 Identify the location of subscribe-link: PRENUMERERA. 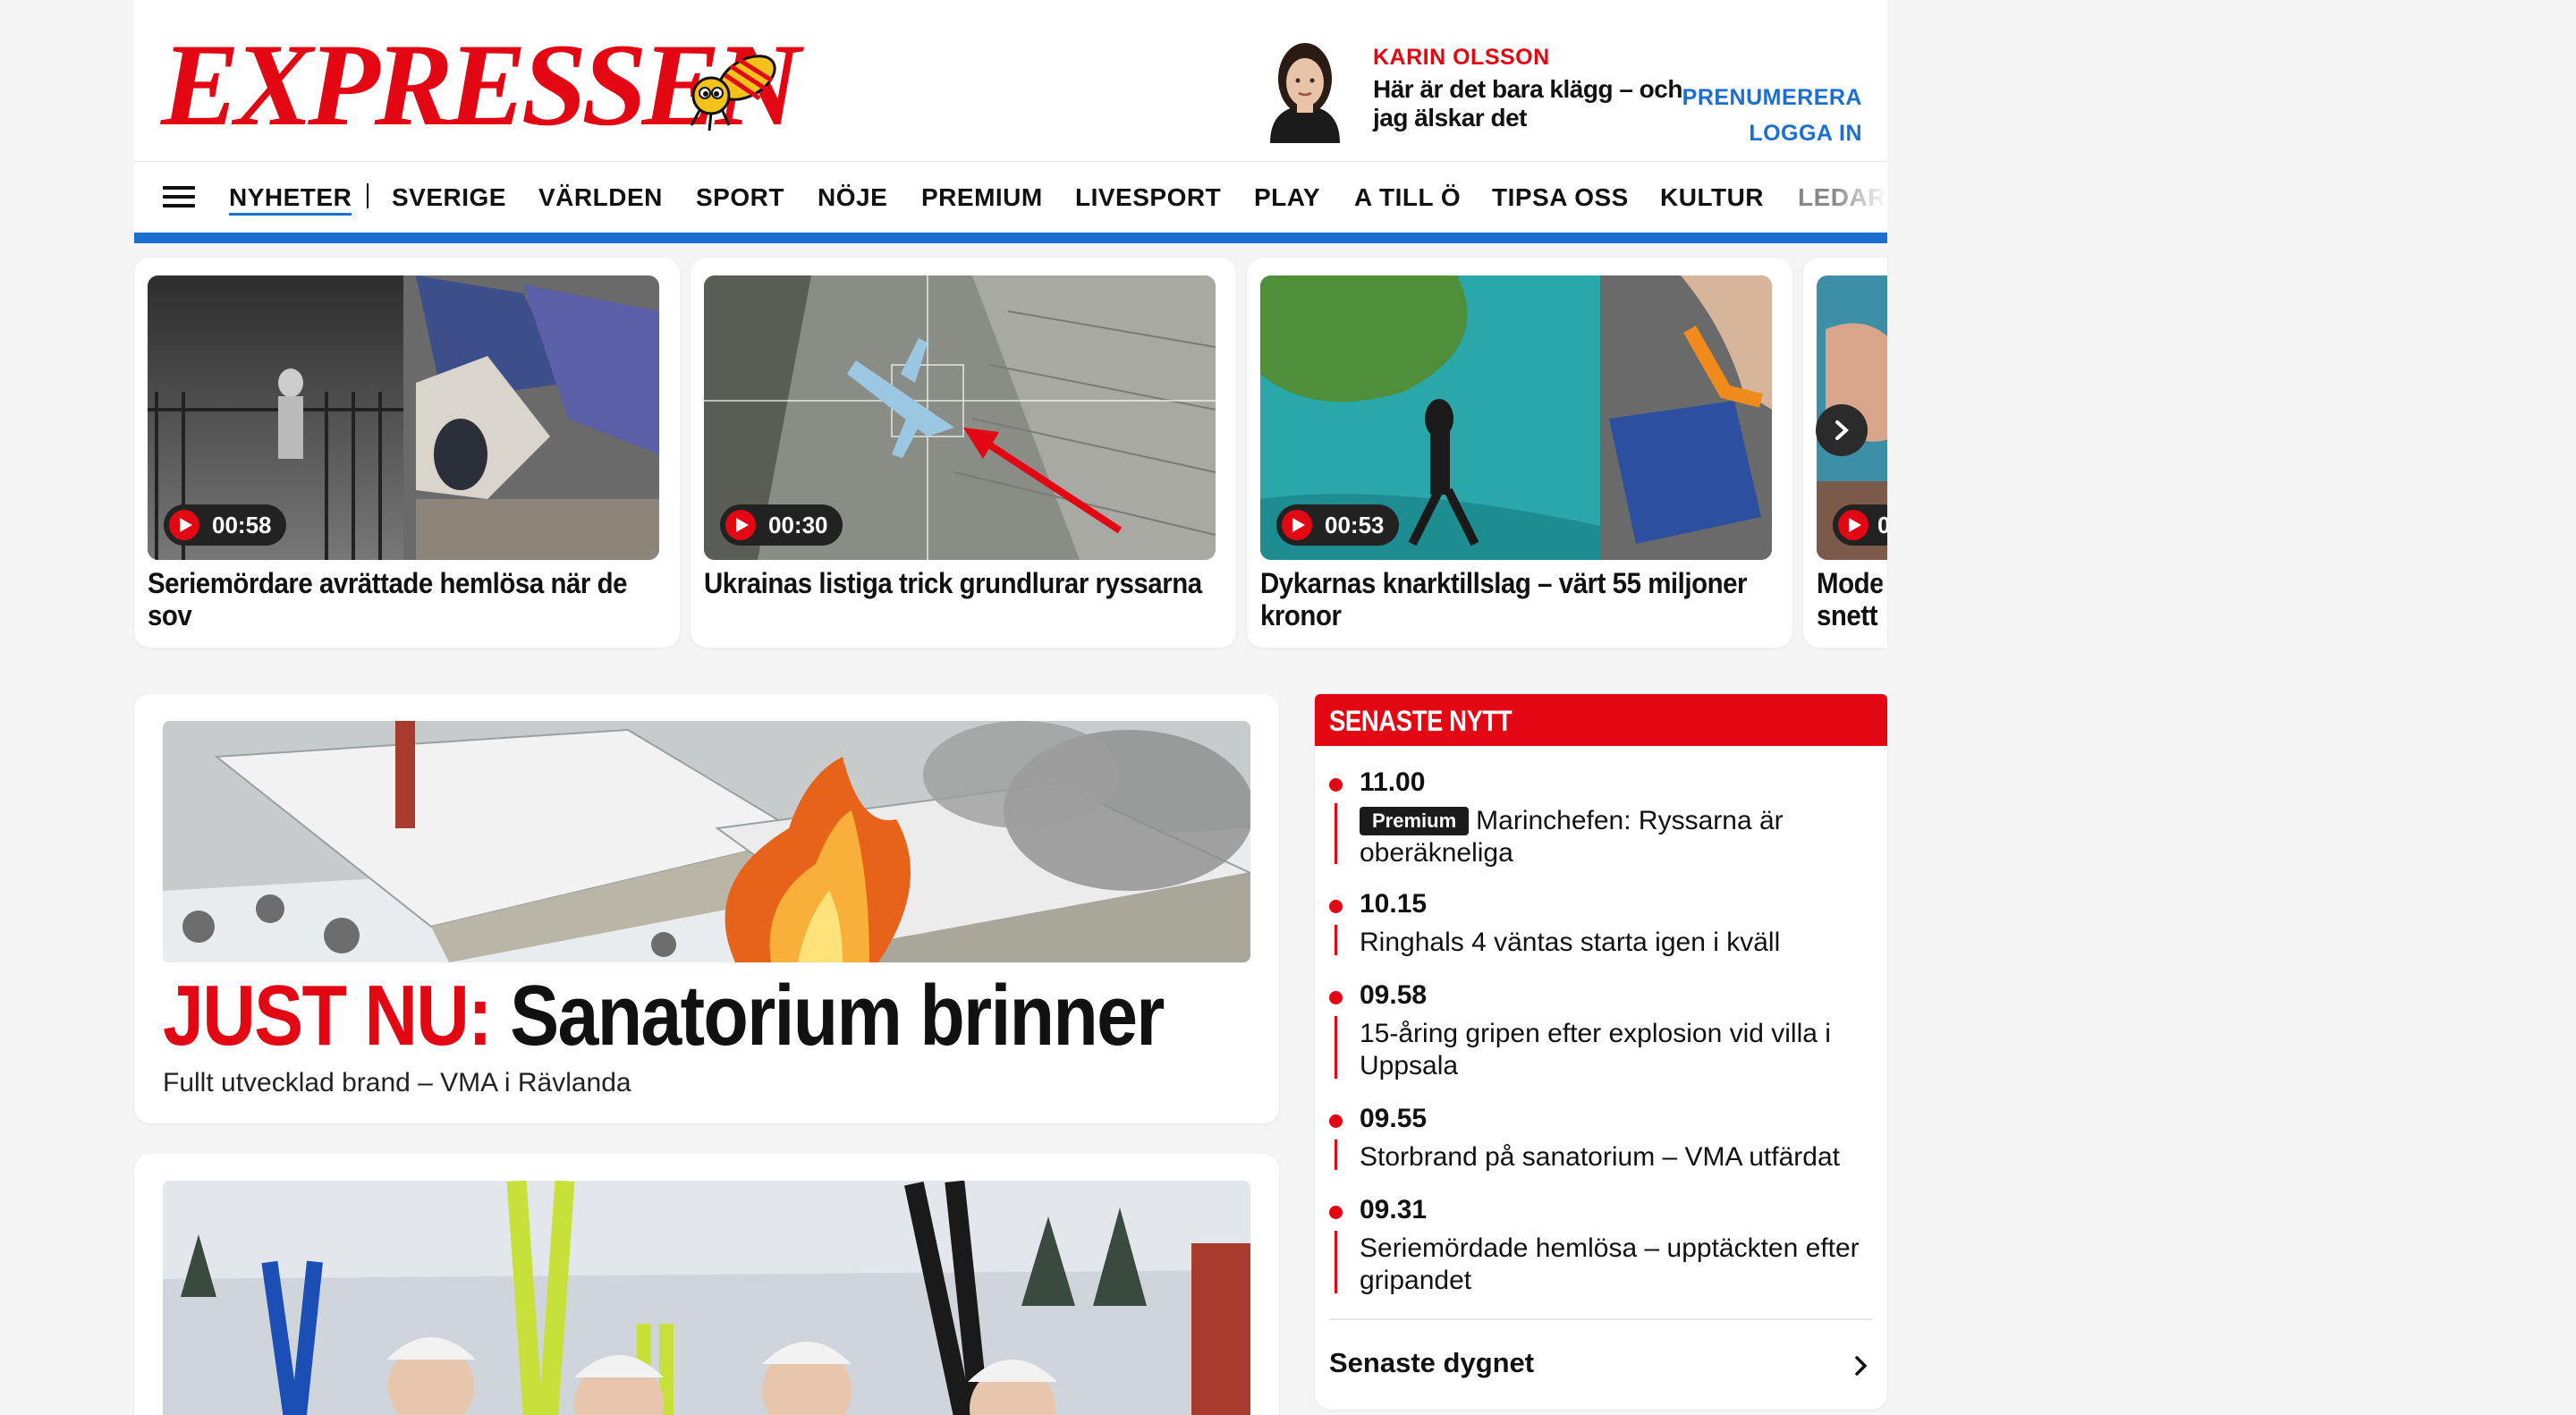
(1772, 98).